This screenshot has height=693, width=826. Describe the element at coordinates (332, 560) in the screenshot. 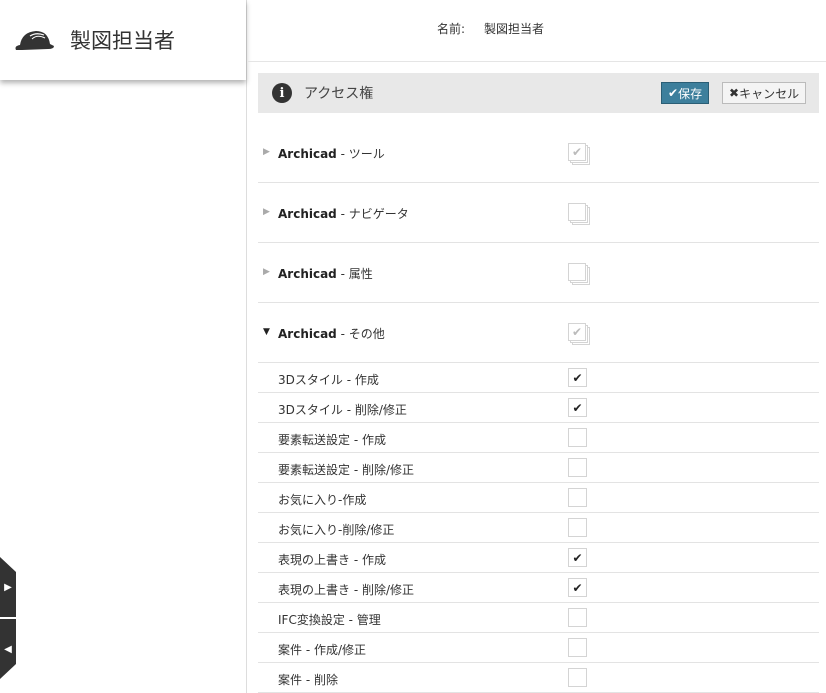

I see `permission-label: 表現の上書き - 作成` at that location.